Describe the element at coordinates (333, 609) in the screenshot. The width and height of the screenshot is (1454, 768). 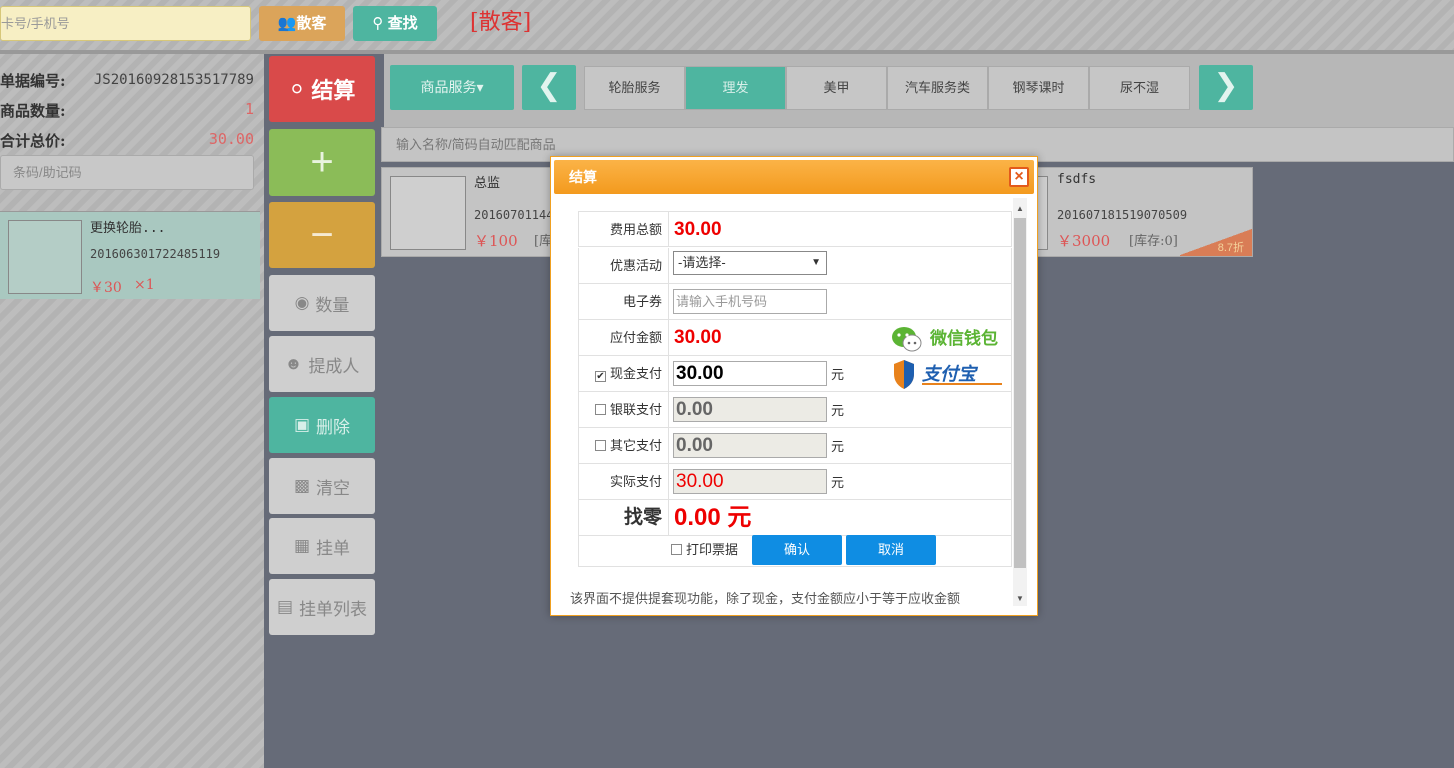
I see `hold-list-label: 挂单列表` at that location.